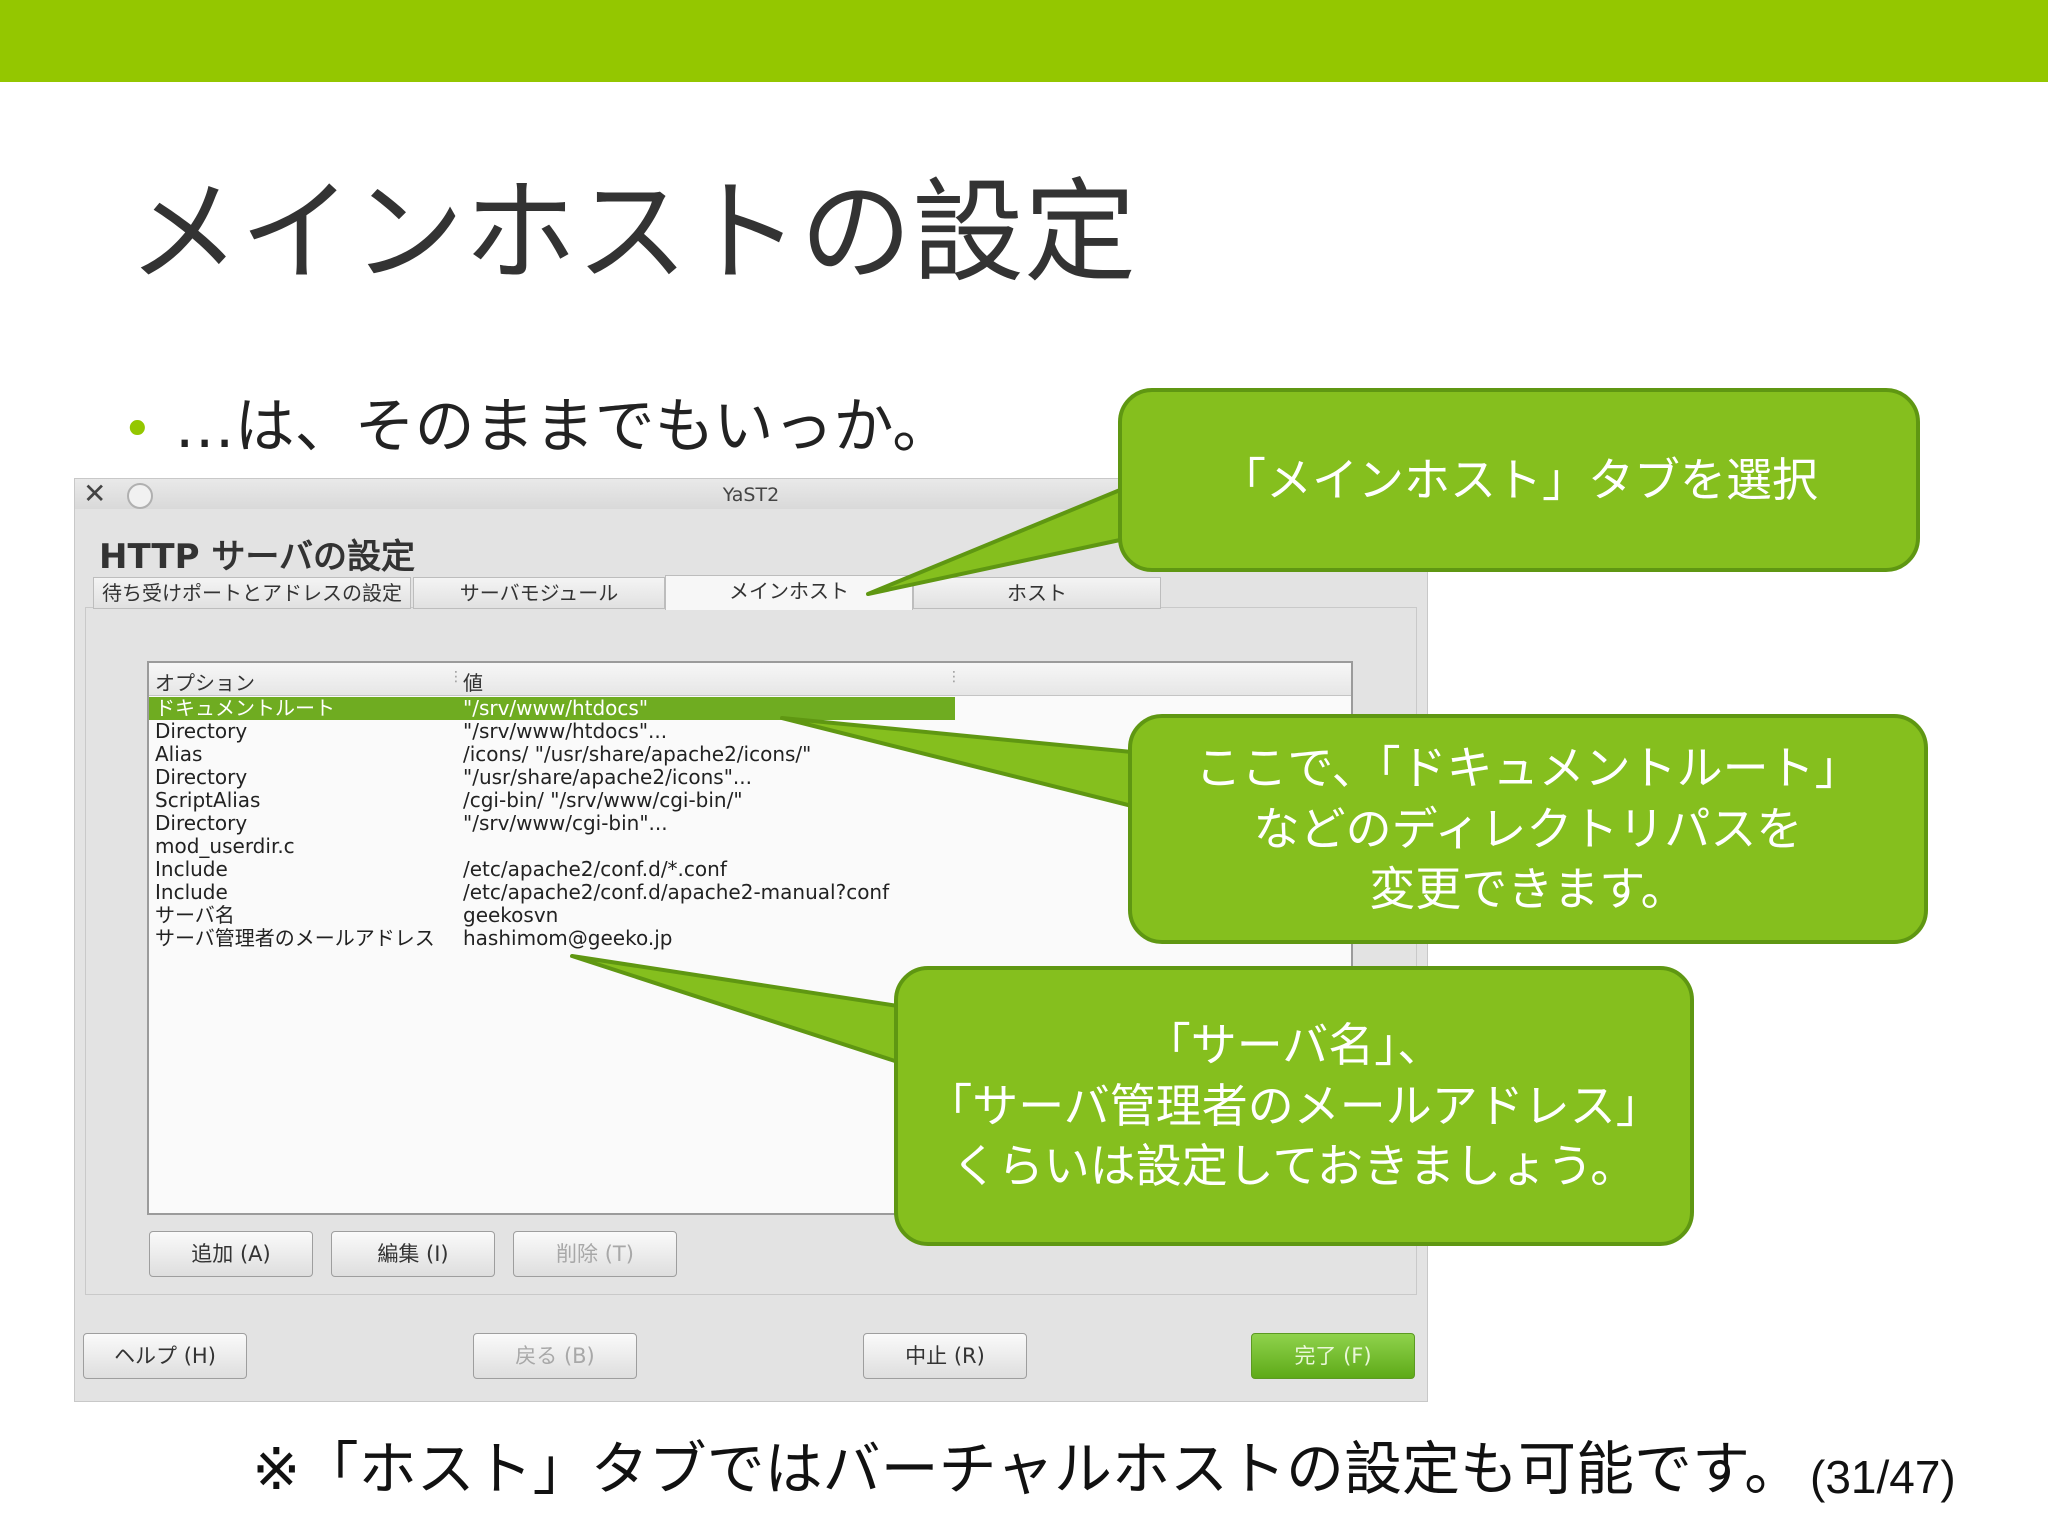 The height and width of the screenshot is (1536, 2048). I want to click on callout-text: 「サーバ名」、, so click(1294, 1044).